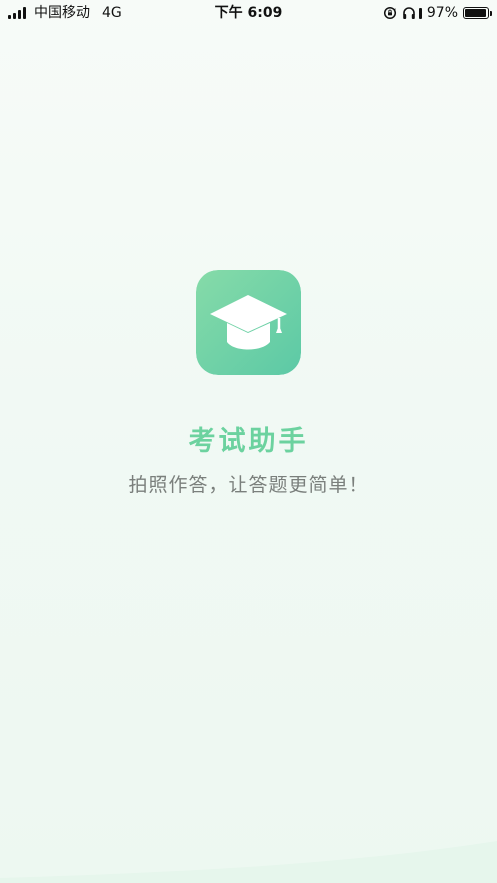 This screenshot has width=497, height=883. What do you see at coordinates (420, 13) in the screenshot?
I see `charging-indicator-icon` at bounding box center [420, 13].